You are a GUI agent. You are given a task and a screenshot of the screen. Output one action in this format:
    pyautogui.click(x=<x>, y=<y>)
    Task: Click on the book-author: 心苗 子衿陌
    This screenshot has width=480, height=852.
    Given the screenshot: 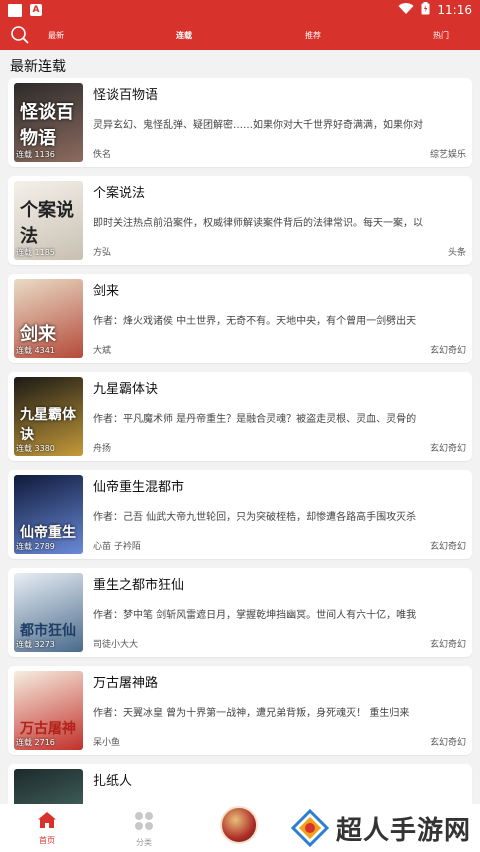 What is the action you would take?
    pyautogui.click(x=117, y=547)
    